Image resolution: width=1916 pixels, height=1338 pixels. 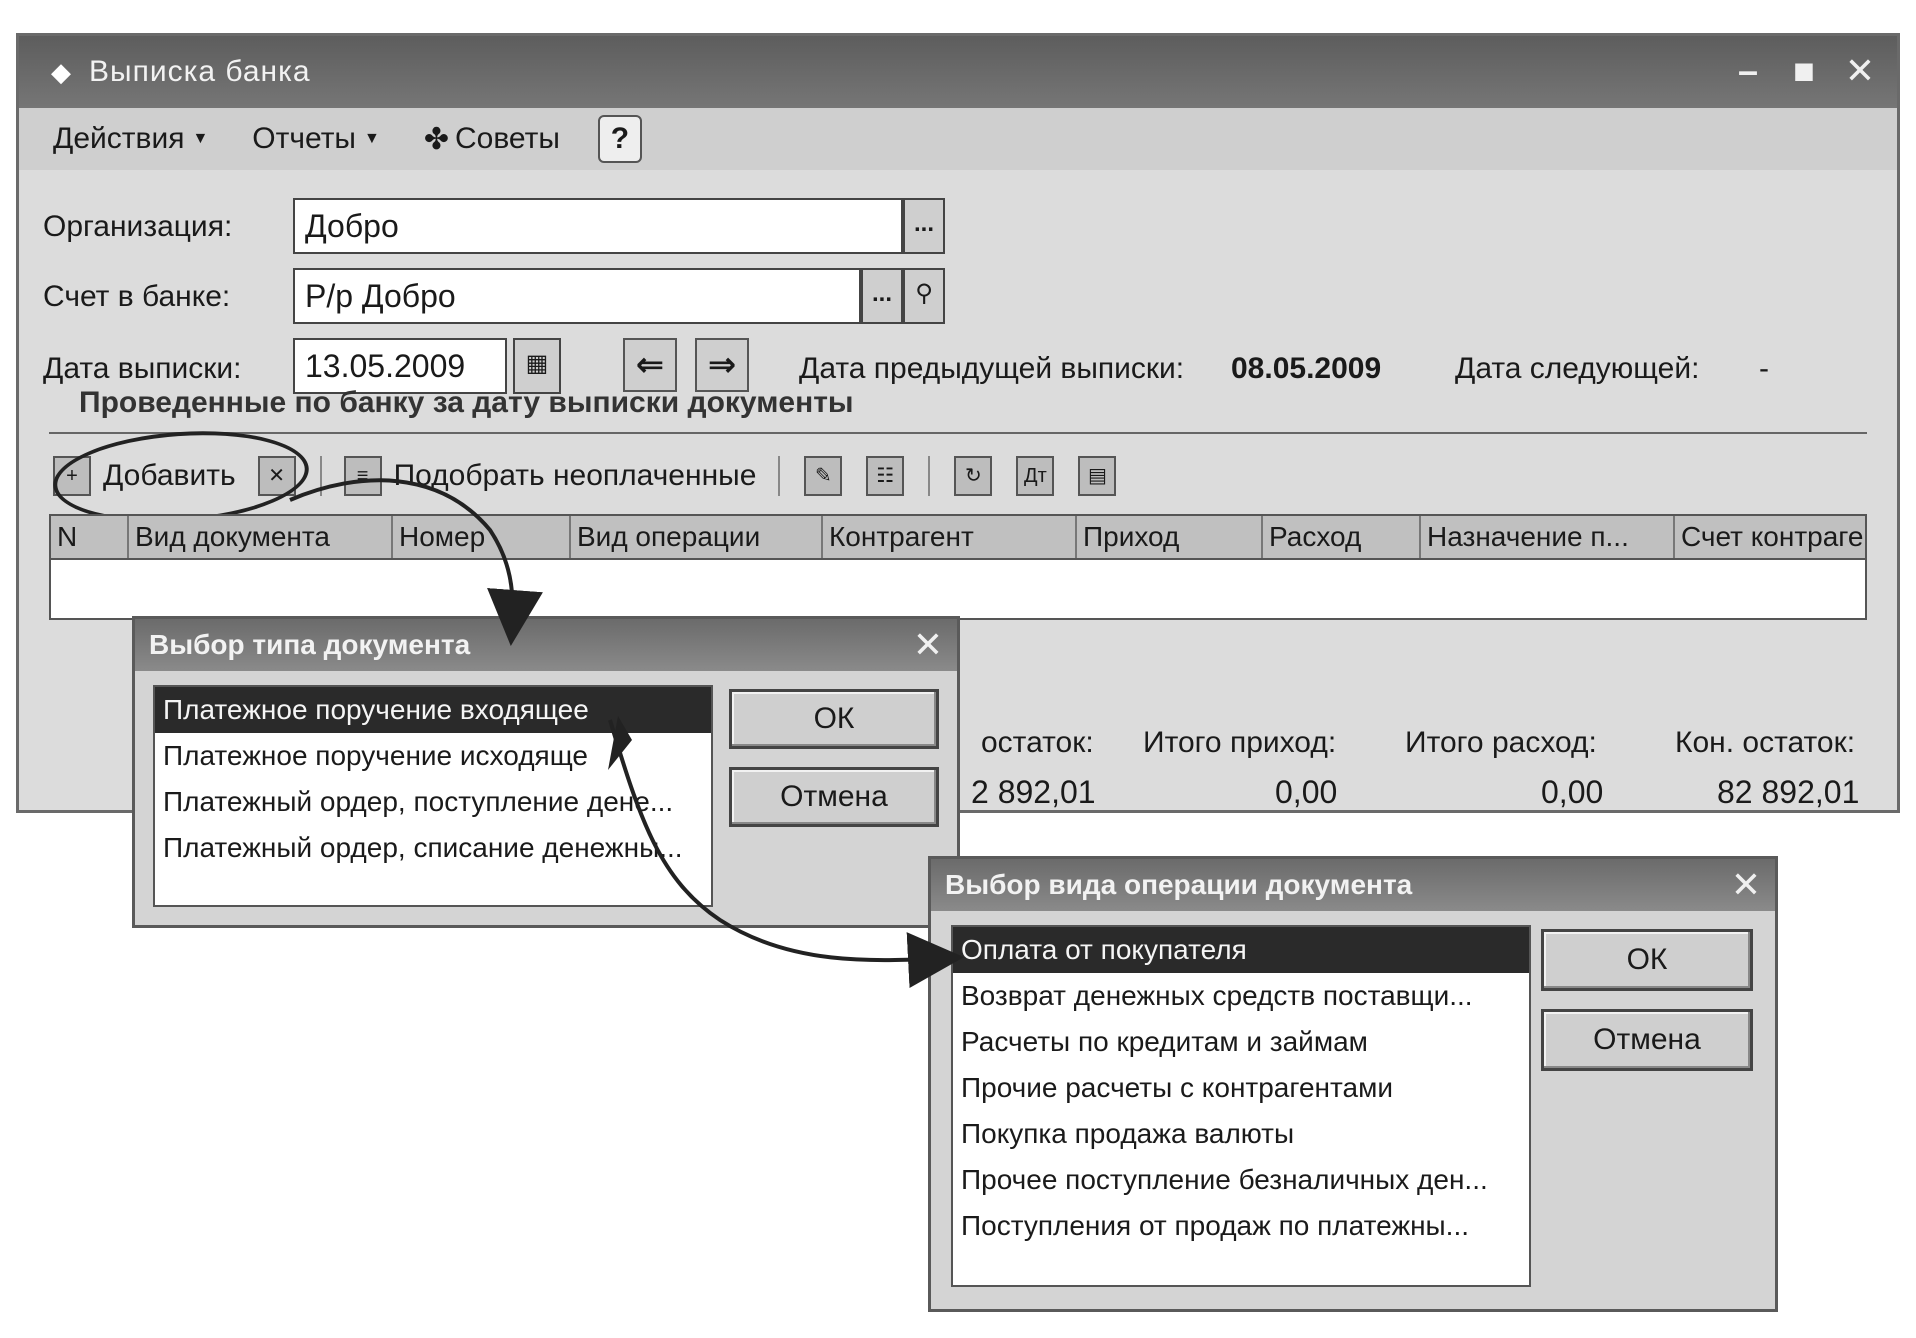 What do you see at coordinates (598, 226) in the screenshot?
I see `org-field: Добро` at bounding box center [598, 226].